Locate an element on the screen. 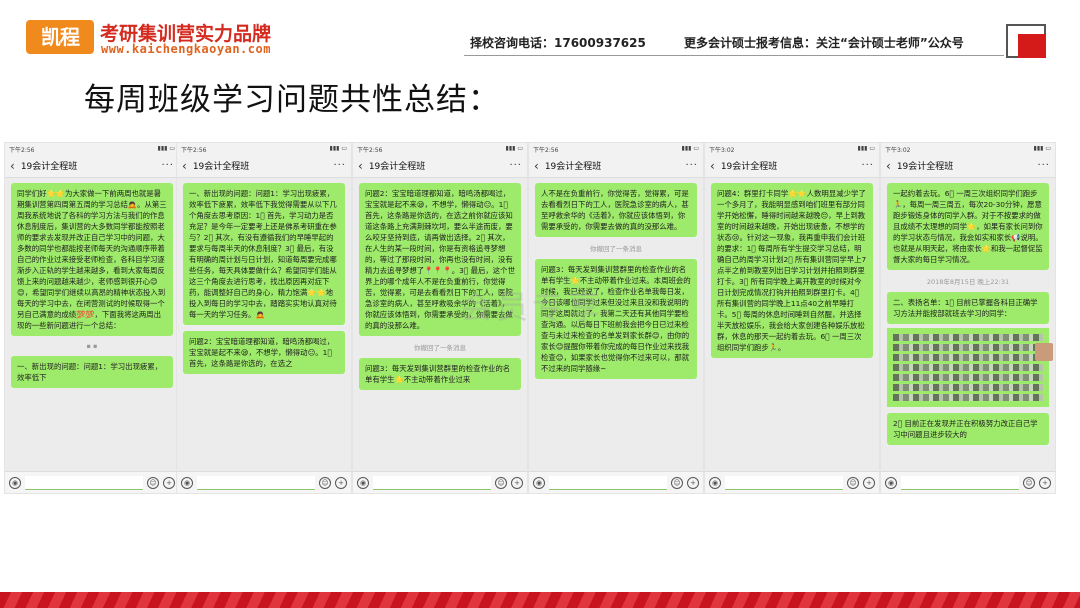 The width and height of the screenshot is (1080, 608). message-bubble: 二、表扬名单：1⃣ 目前已掌握各科目正确学习方法并能按部就班去学习的同学： is located at coordinates (968, 308).